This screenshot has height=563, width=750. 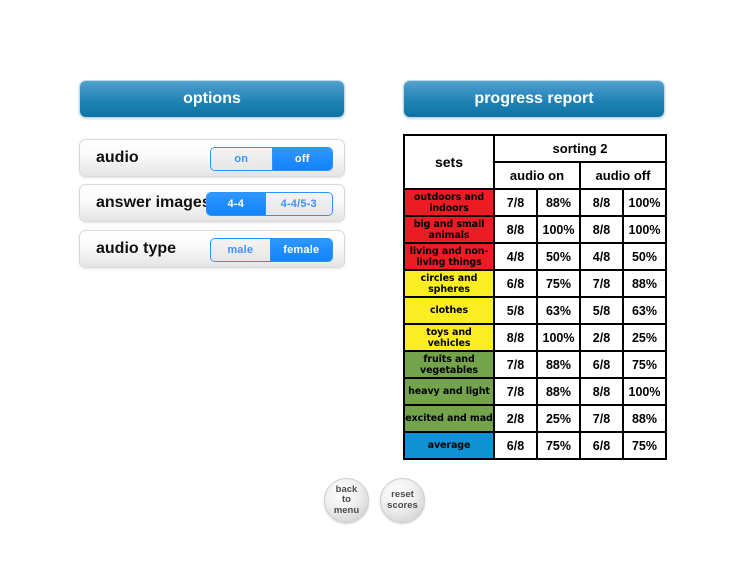 I want to click on table-row: excited and mad 2/8 25% 7/8 88%, so click(x=535, y=418).